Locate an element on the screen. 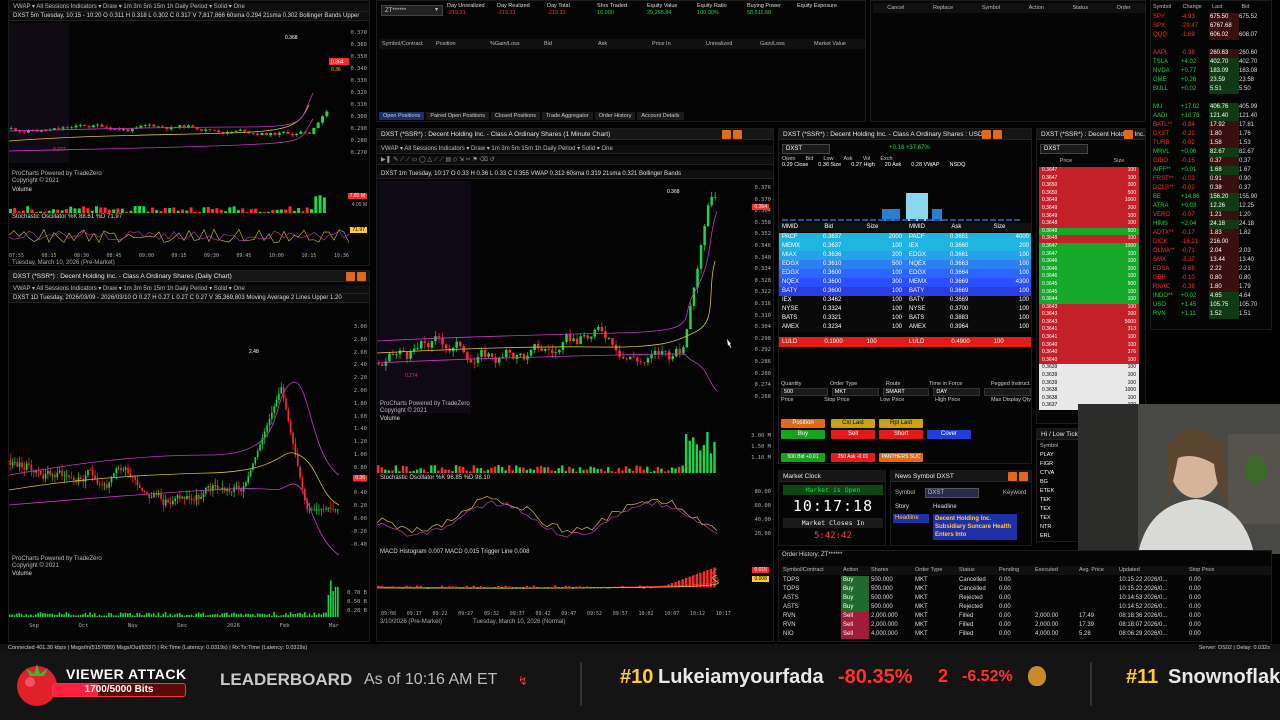 The width and height of the screenshot is (1280, 720). watchlist-row: MRVL +0.06 82.67 82.67 is located at coordinates (1212, 152).